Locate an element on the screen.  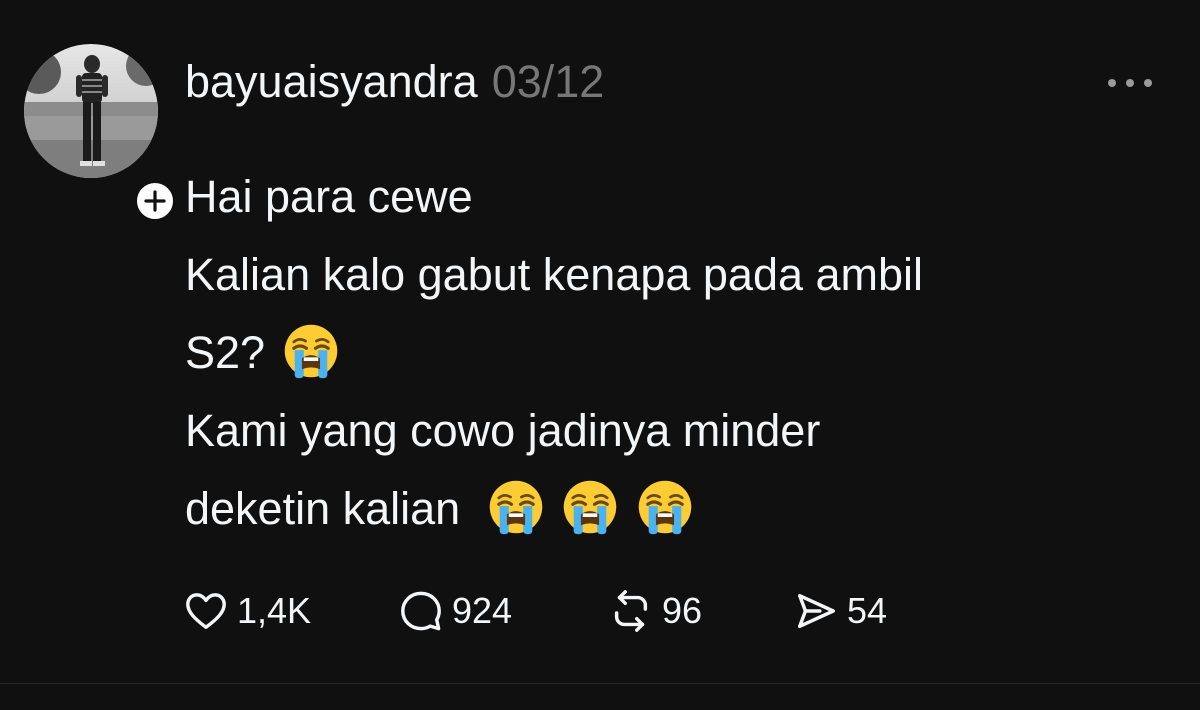
follow-button is located at coordinates (155, 201).